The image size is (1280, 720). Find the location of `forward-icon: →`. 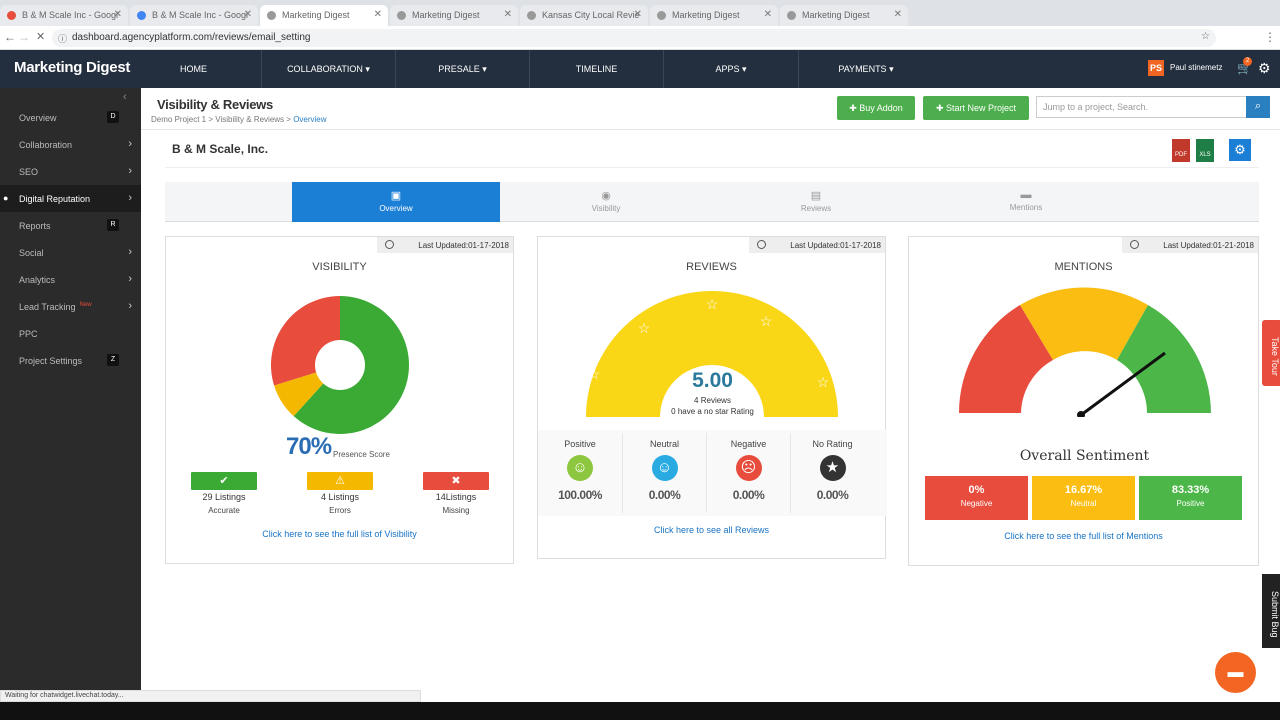

forward-icon: → is located at coordinates (24, 37).